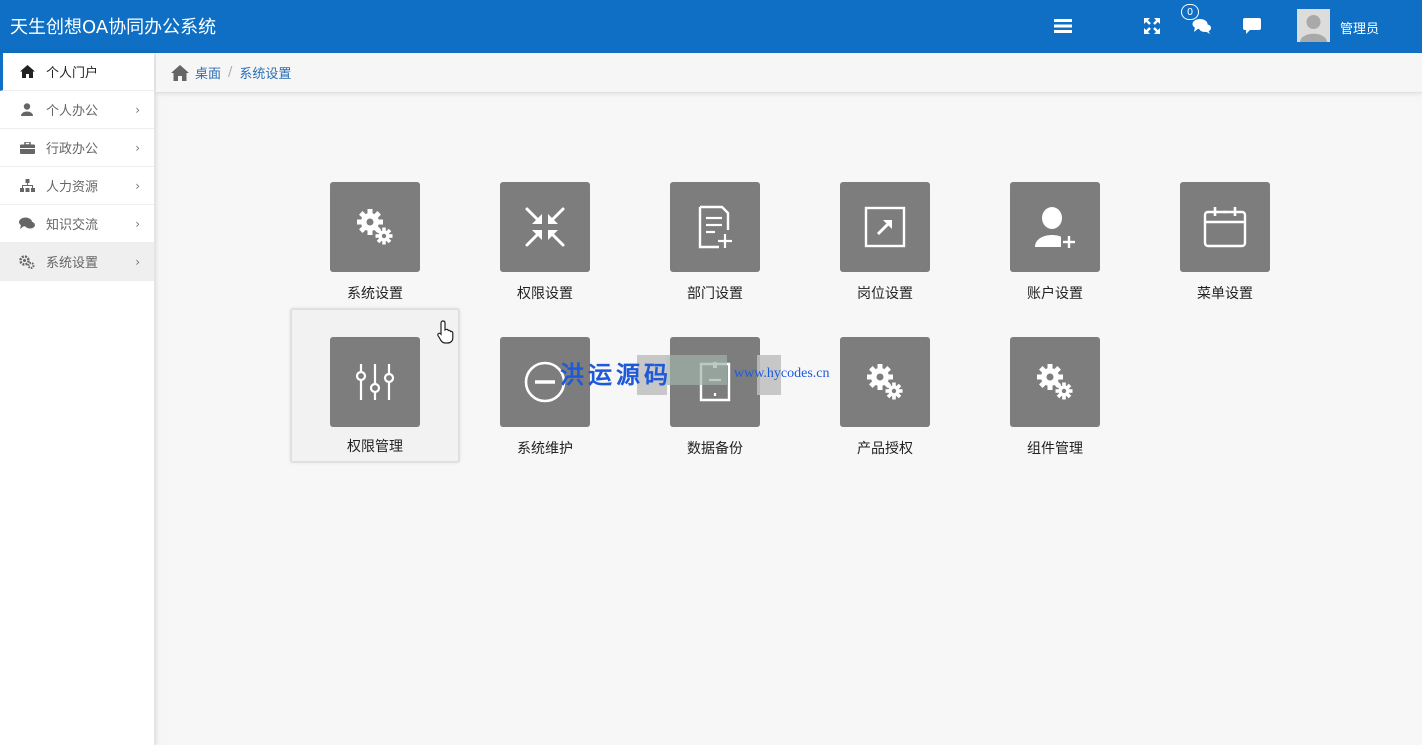 This screenshot has width=1422, height=745. What do you see at coordinates (1225, 227) in the screenshot?
I see `calendar-icon` at bounding box center [1225, 227].